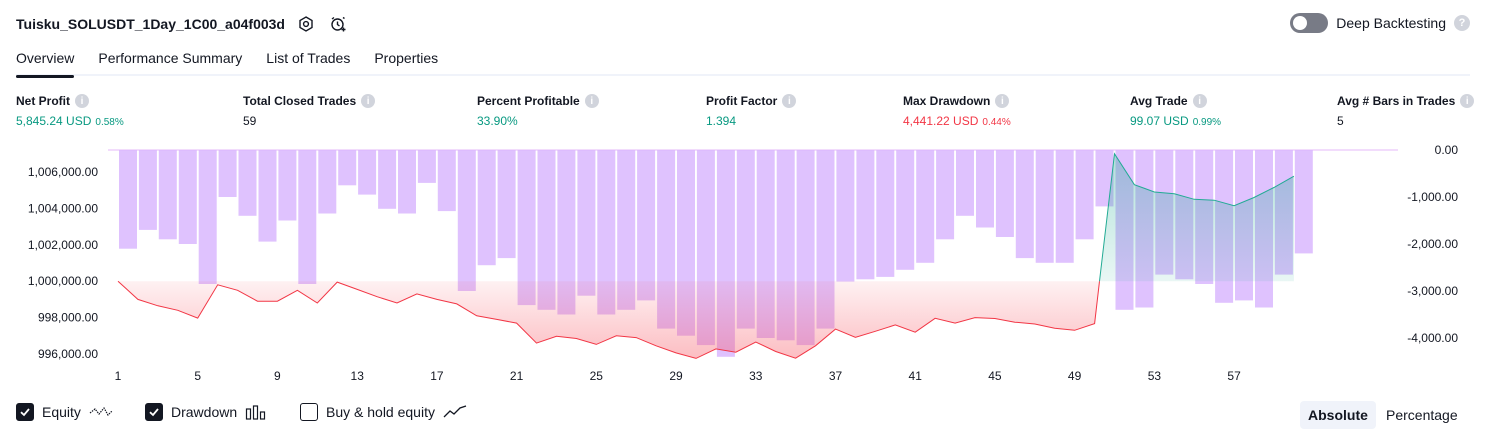  Describe the element at coordinates (308, 61) in the screenshot. I see `tab-list-of-trades: List of Trades` at that location.